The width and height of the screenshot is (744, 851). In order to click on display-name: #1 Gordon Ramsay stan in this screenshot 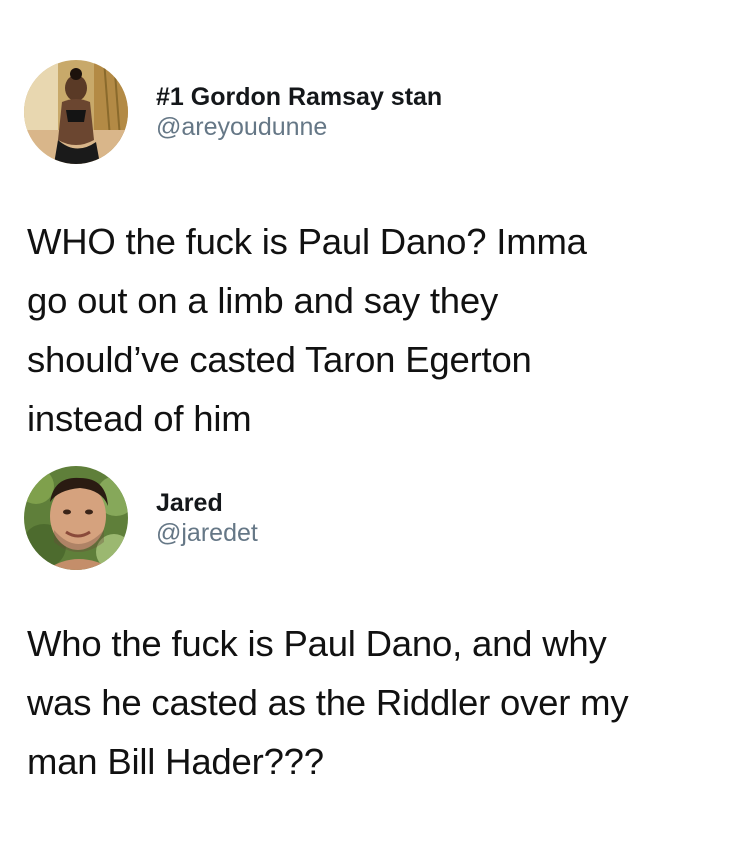, I will do `click(299, 97)`.